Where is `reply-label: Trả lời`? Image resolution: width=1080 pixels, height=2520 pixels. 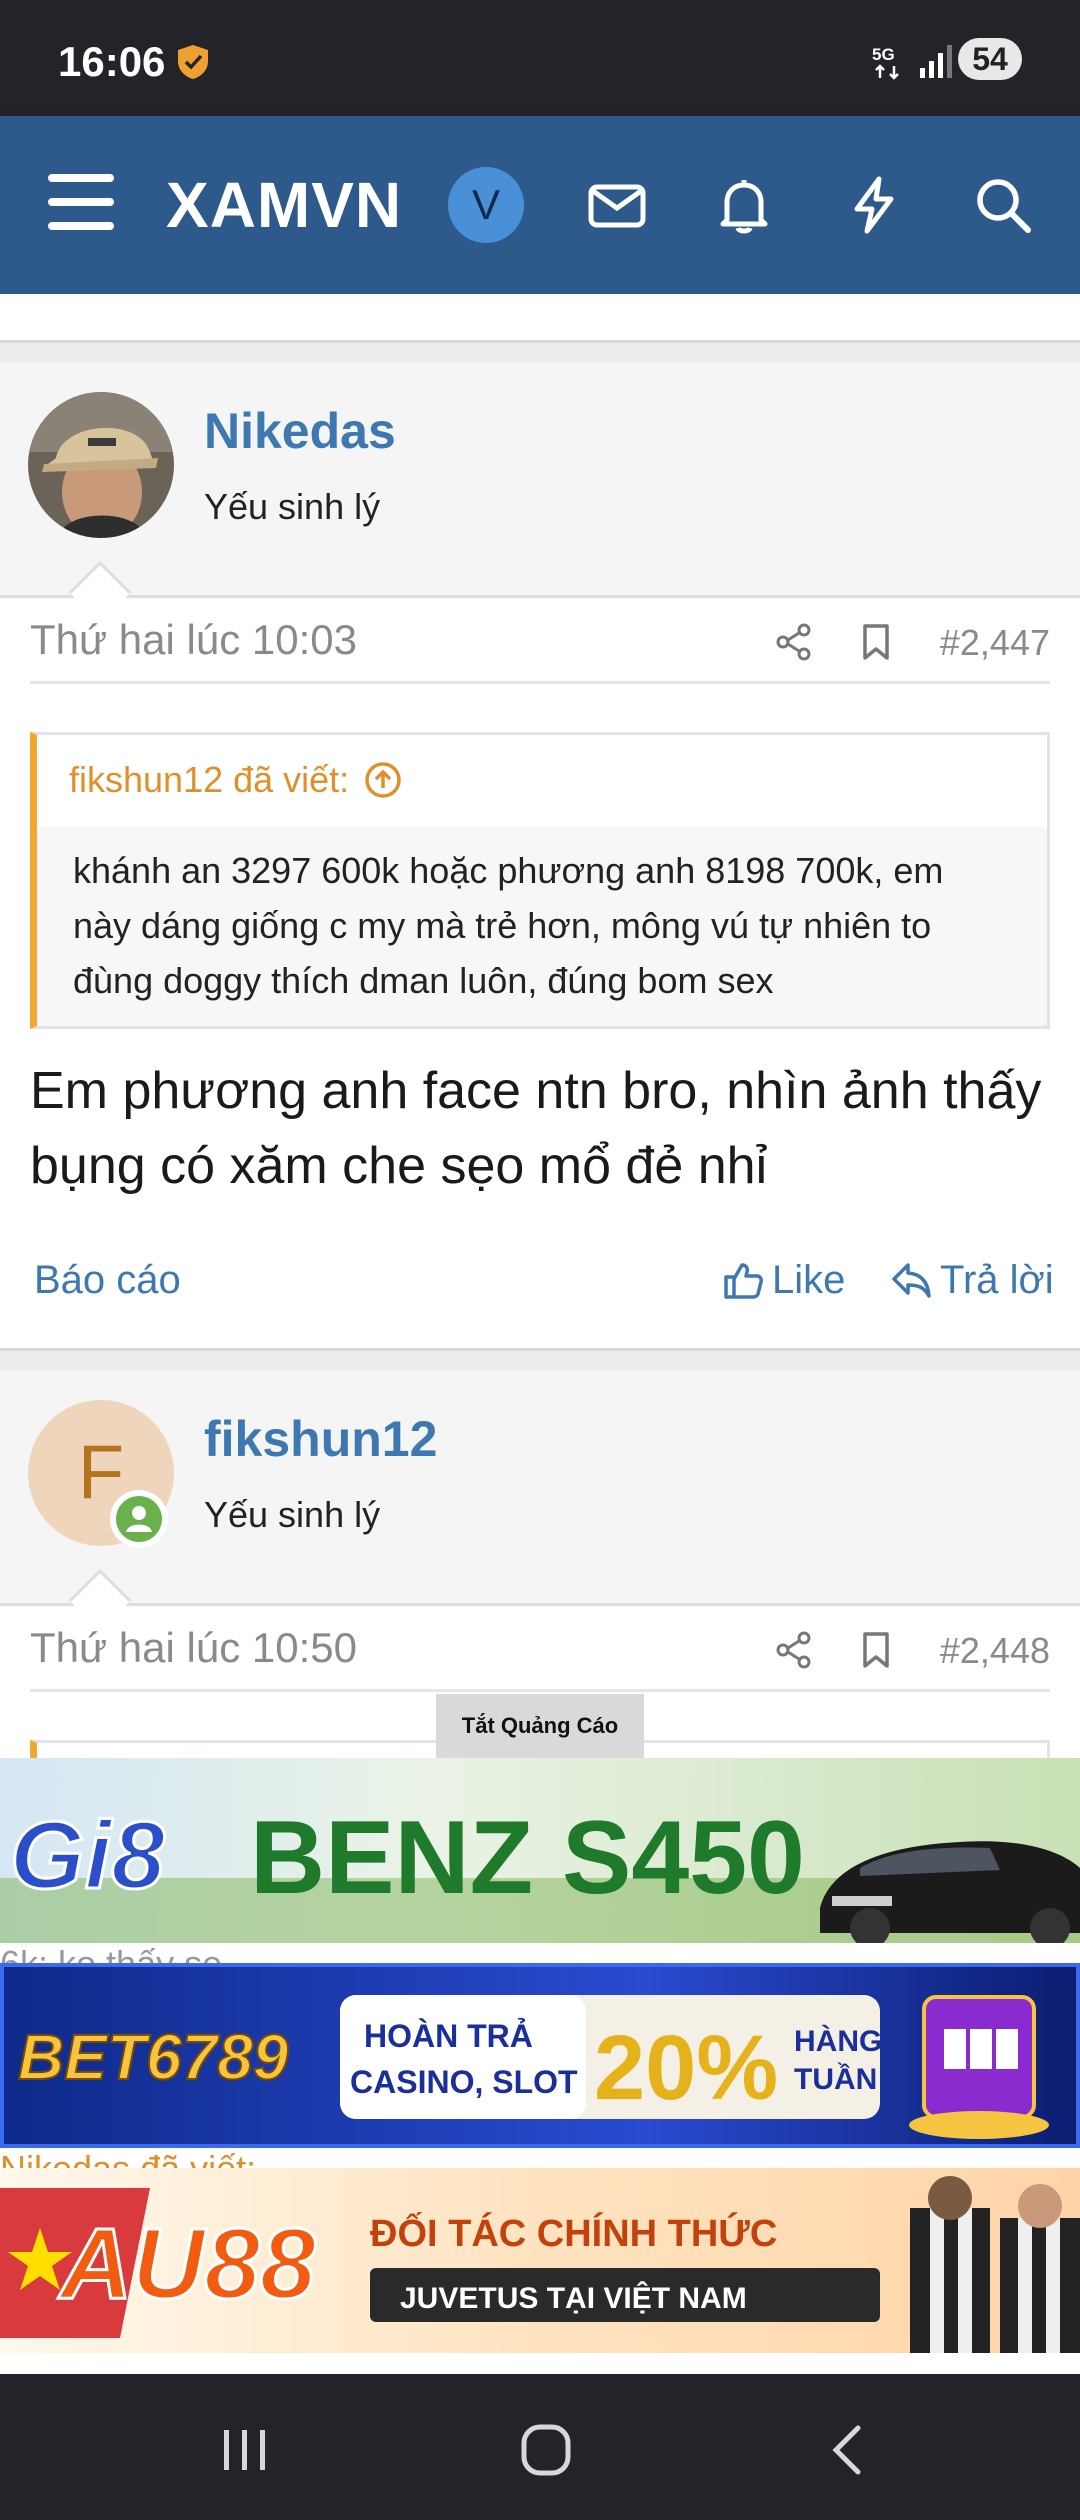 reply-label: Trả lời is located at coordinates (997, 1280).